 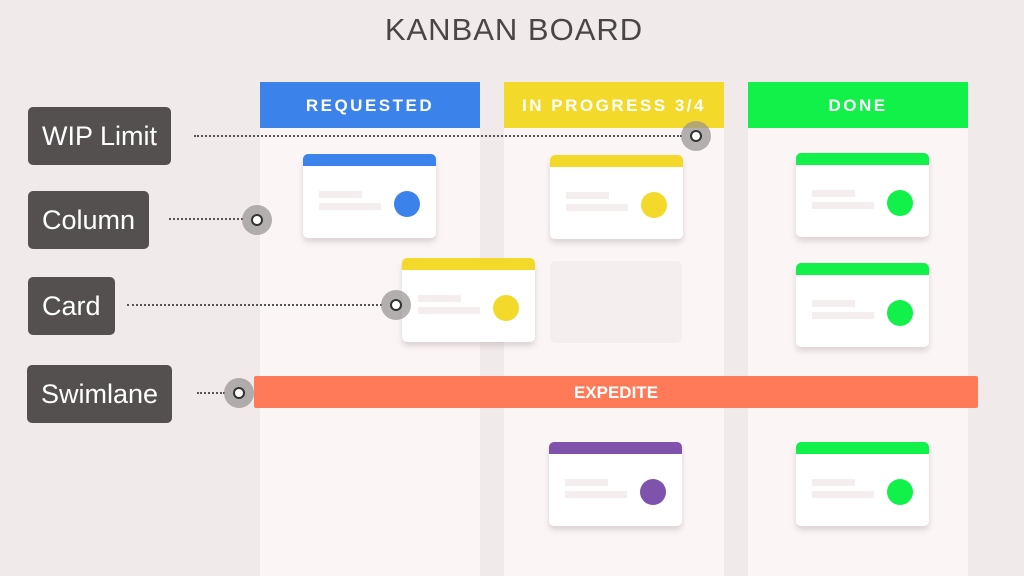 What do you see at coordinates (100, 394) in the screenshot?
I see `callout-swimlane: Swimlane` at bounding box center [100, 394].